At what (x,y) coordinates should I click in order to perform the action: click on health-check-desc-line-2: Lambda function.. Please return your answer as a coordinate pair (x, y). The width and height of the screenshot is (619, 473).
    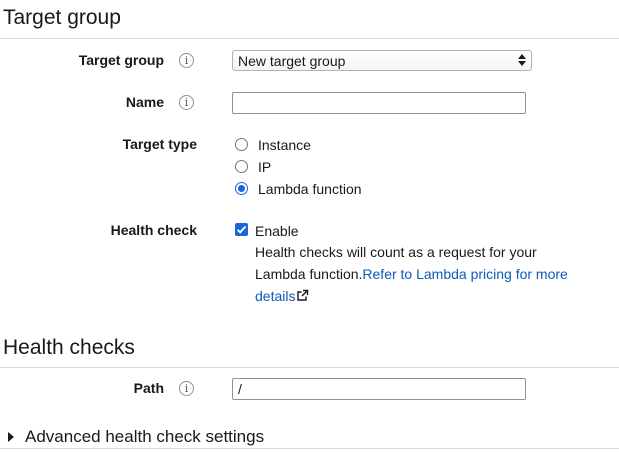
    Looking at the image, I should click on (309, 274).